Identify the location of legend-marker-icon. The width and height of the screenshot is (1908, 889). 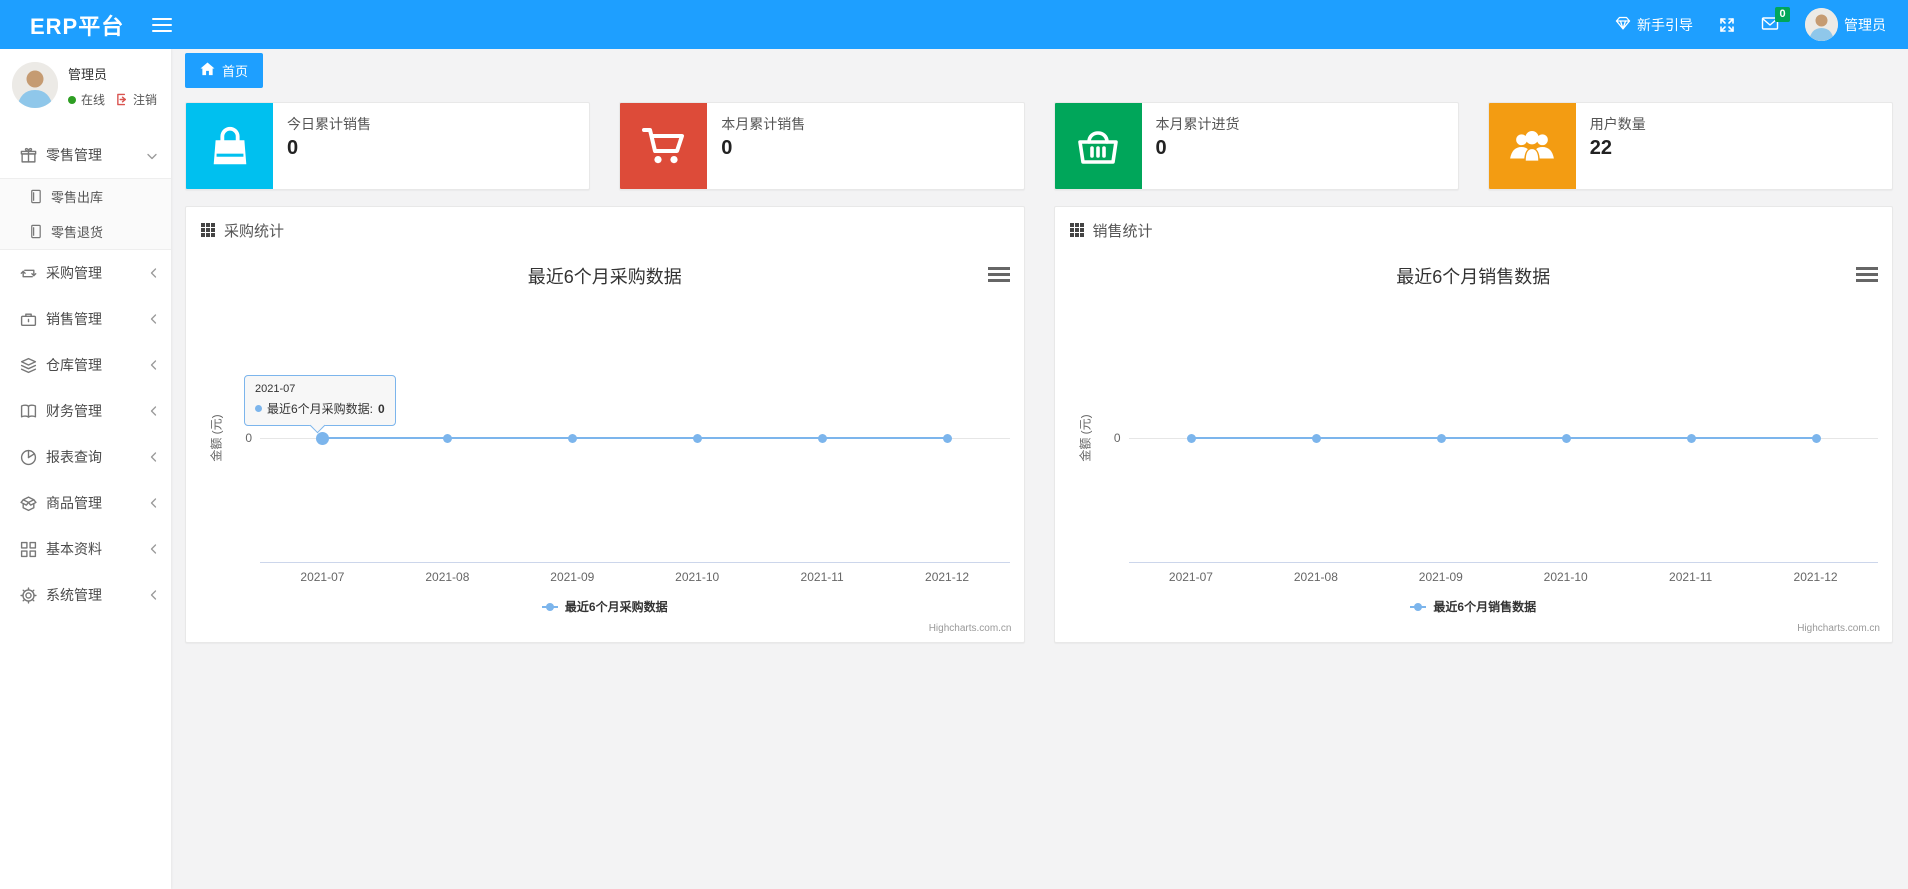
(1418, 606).